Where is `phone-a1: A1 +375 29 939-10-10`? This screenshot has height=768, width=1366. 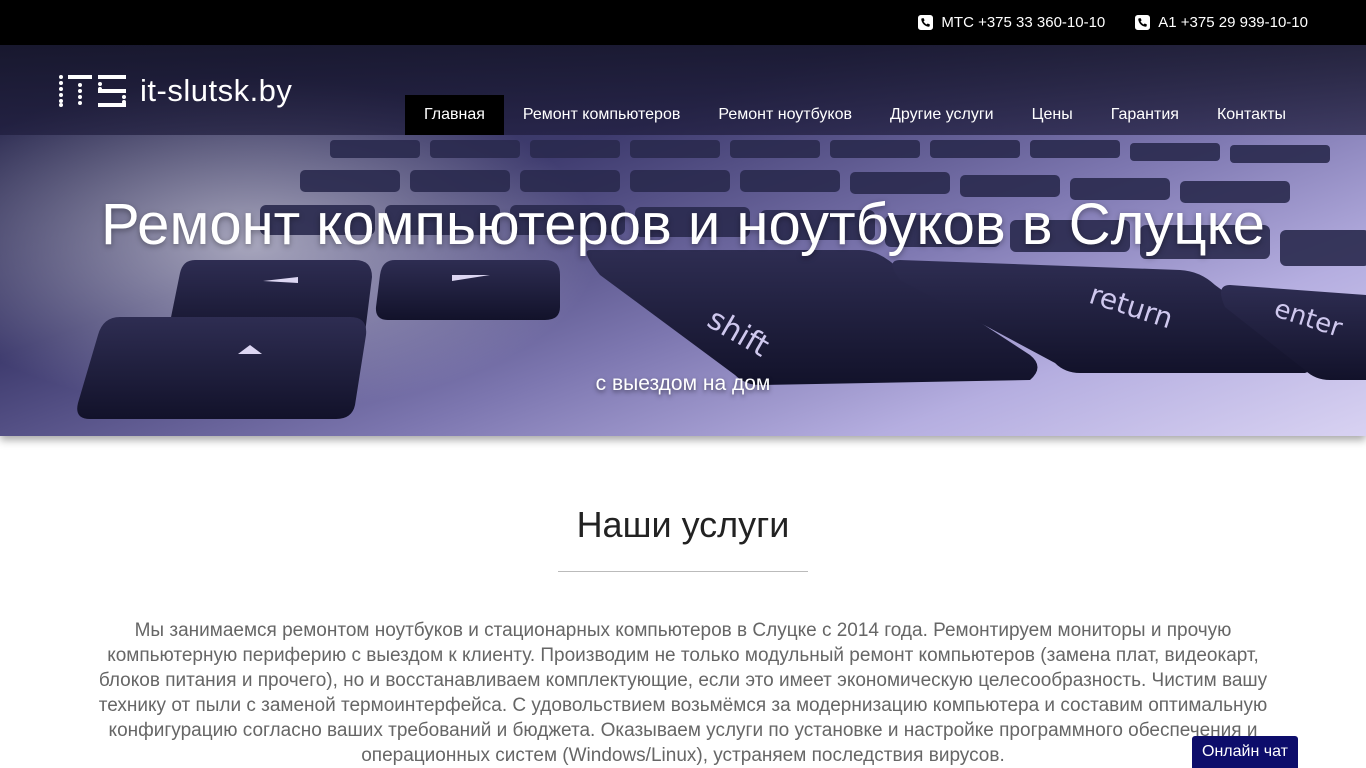
phone-a1: A1 +375 29 939-10-10 is located at coordinates (1221, 22).